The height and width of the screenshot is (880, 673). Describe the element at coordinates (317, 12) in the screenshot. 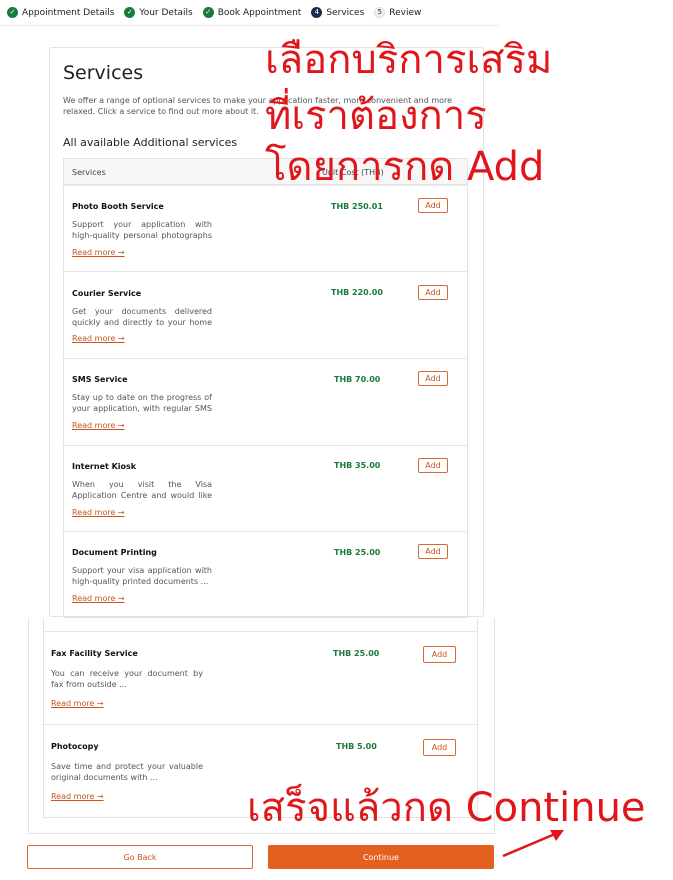

I see `step-number-badge: 4` at that location.